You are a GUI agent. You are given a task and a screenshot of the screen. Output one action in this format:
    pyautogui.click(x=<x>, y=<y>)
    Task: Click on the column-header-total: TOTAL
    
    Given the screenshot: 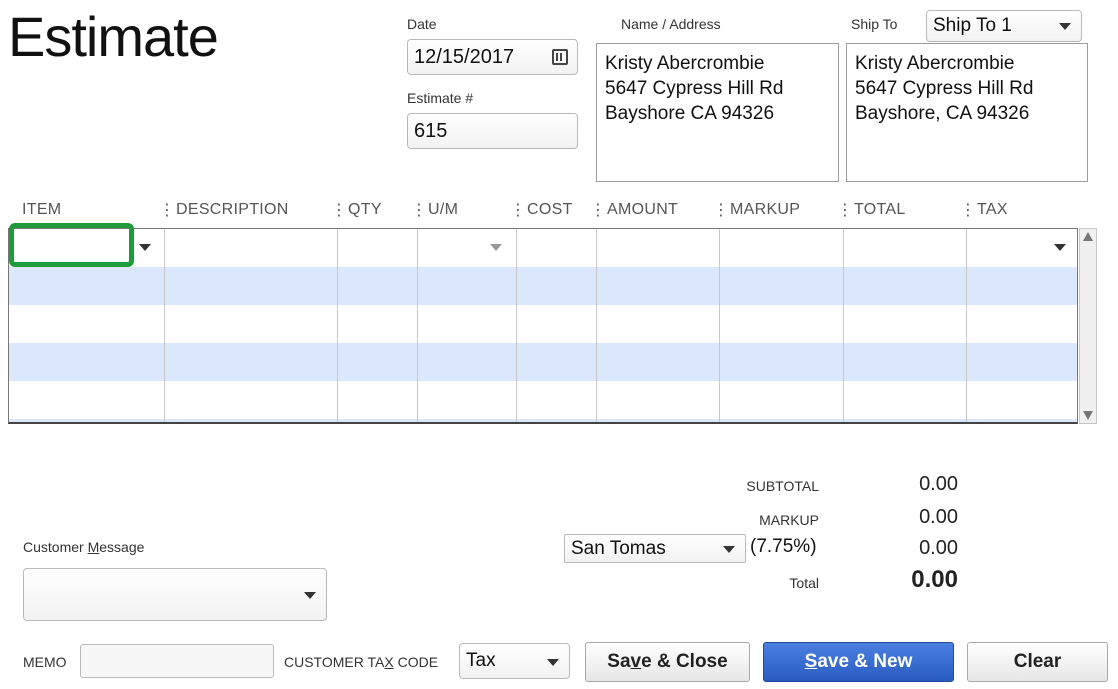 What is the action you would take?
    pyautogui.click(x=880, y=210)
    